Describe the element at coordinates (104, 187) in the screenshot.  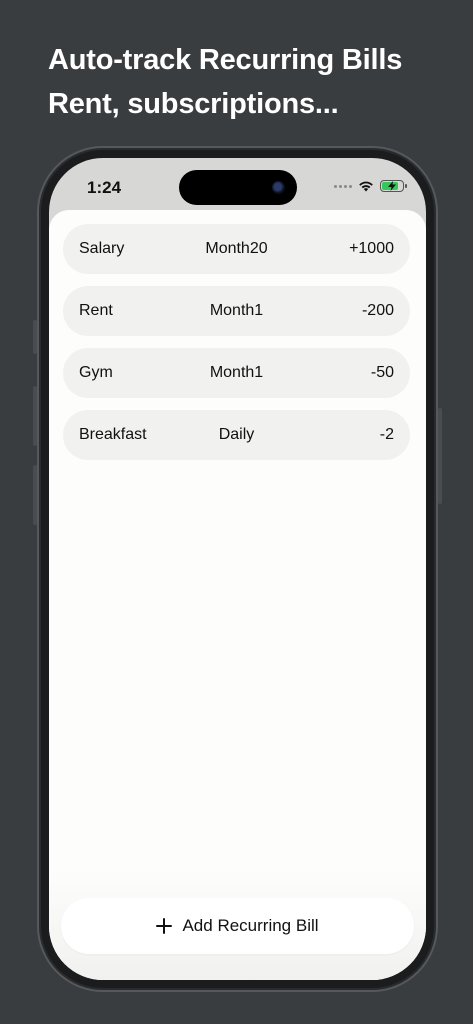
I see `status-time: 1:24` at that location.